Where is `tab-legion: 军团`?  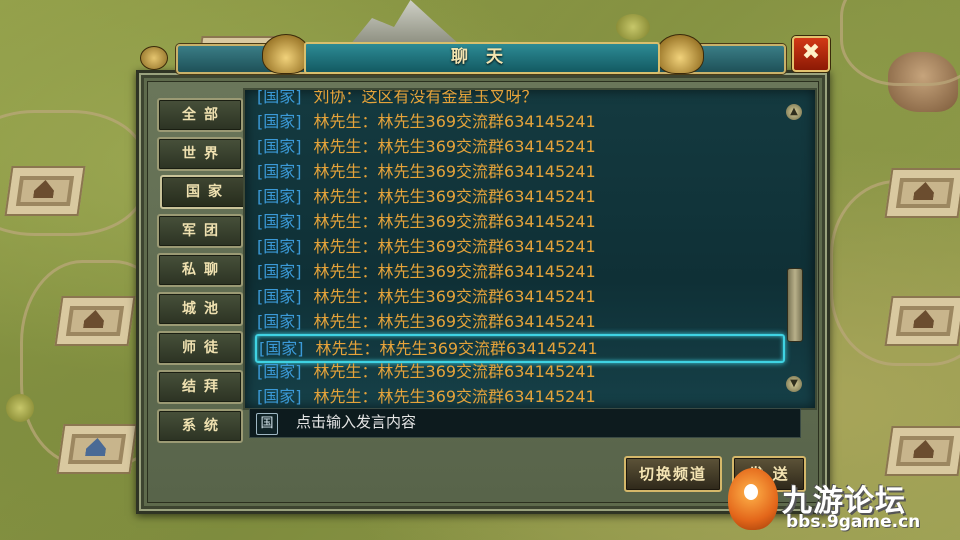
tab-legion: 军团 is located at coordinates (200, 231).